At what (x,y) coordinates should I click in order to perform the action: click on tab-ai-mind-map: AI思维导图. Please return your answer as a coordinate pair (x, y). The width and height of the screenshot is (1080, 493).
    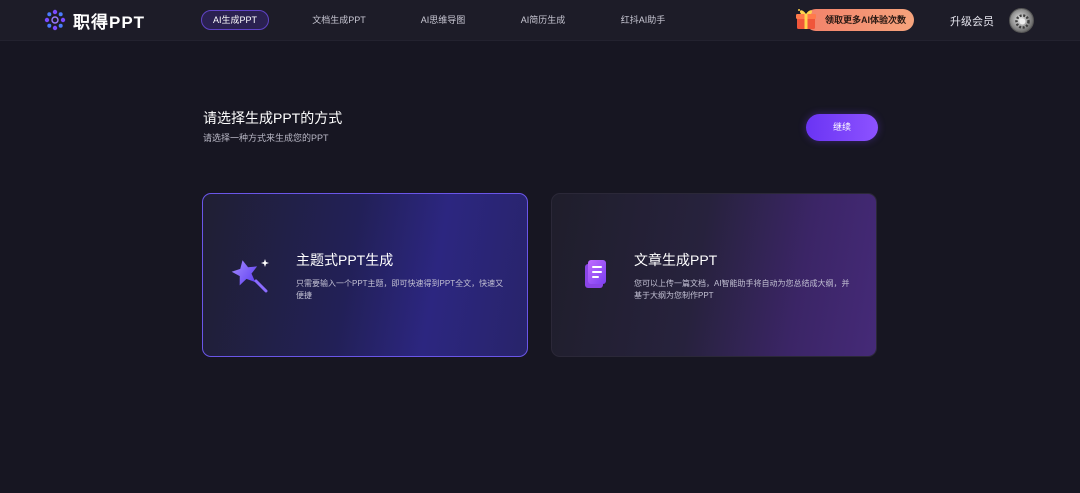
    Looking at the image, I should click on (443, 20).